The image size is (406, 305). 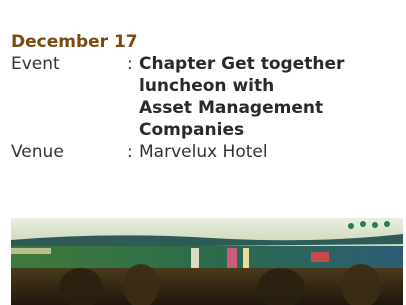 I want to click on event-title-line: Chapter Get together, so click(x=242, y=64).